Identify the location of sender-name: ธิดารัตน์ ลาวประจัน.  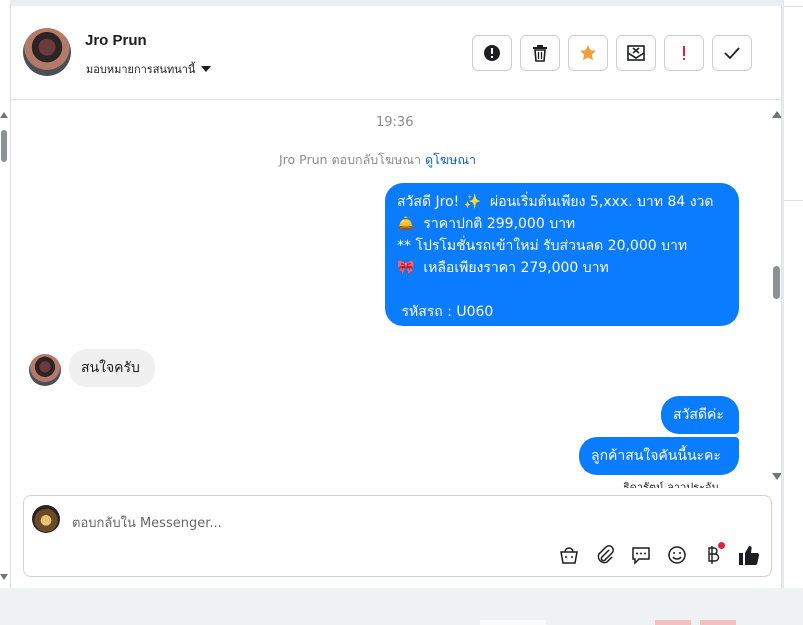
(671, 484).